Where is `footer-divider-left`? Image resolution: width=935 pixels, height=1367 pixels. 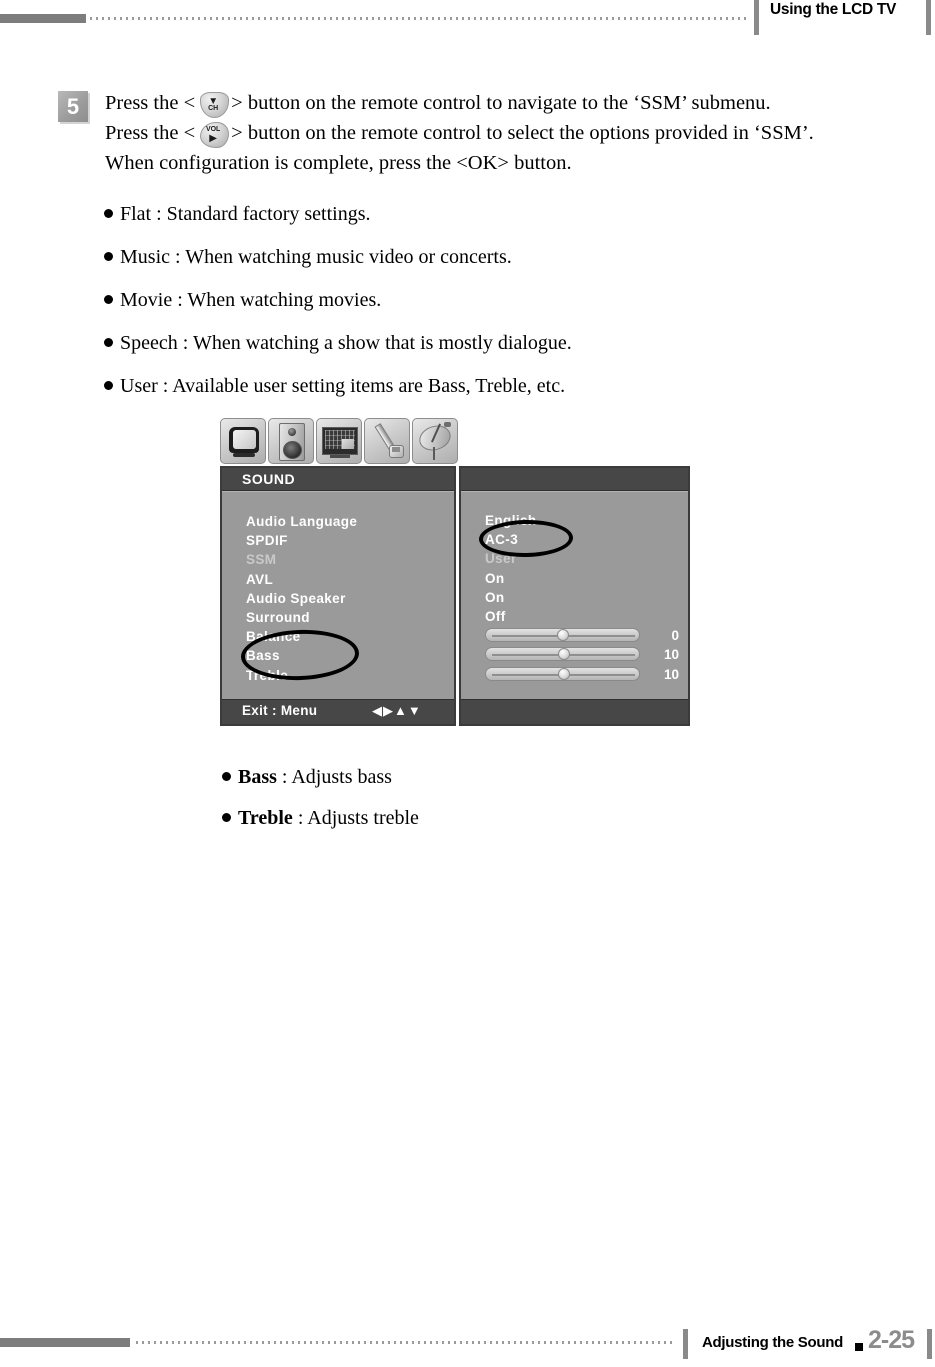 footer-divider-left is located at coordinates (685, 1344).